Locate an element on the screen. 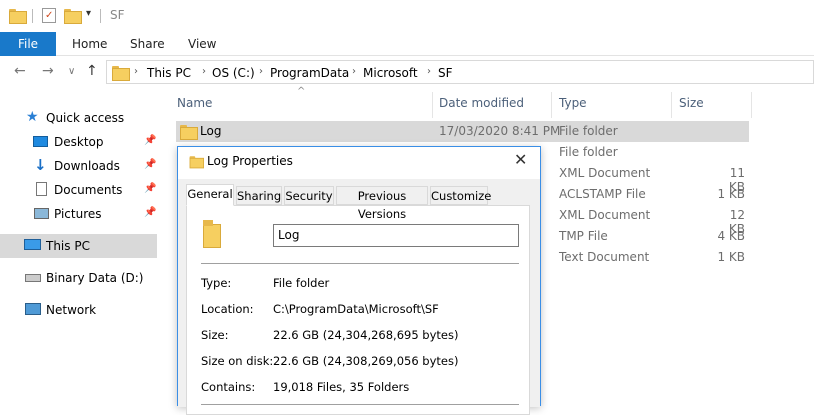 Image resolution: width=814 pixels, height=415 pixels. sidebar-item-label: Downloads is located at coordinates (87, 166).